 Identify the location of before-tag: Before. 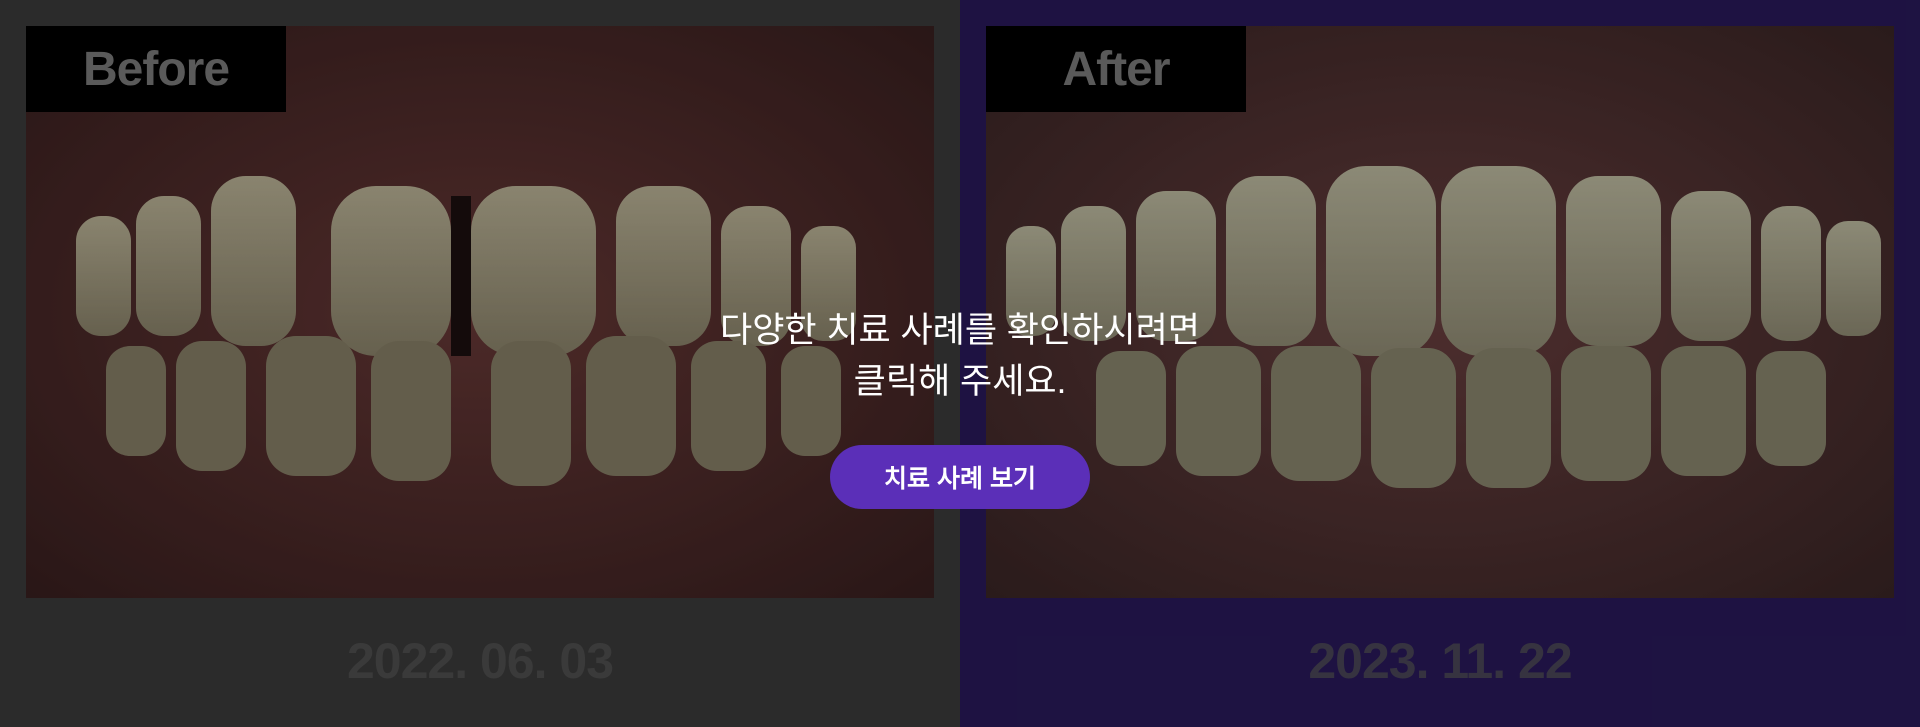
(156, 69).